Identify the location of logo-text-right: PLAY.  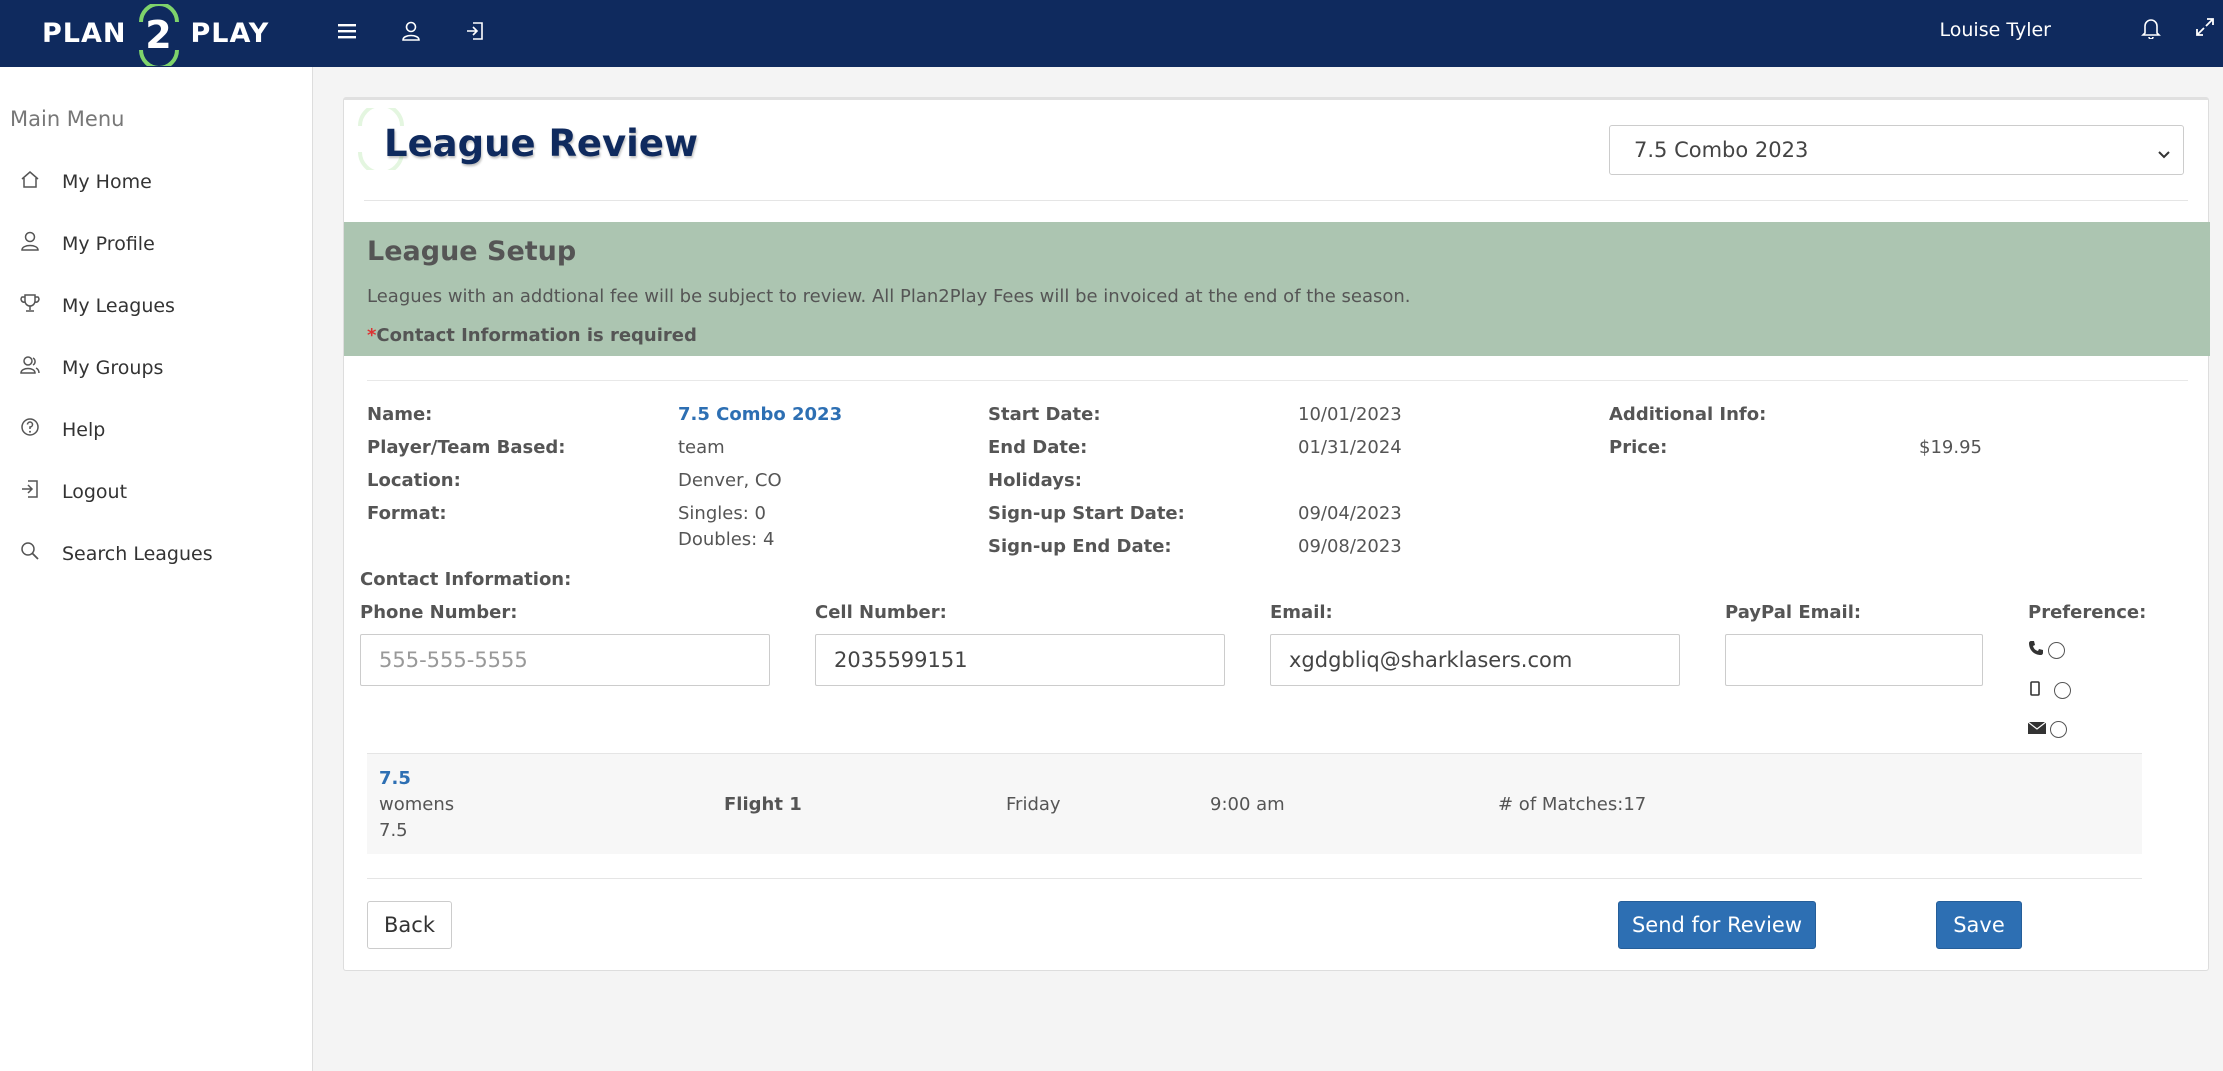
(230, 33).